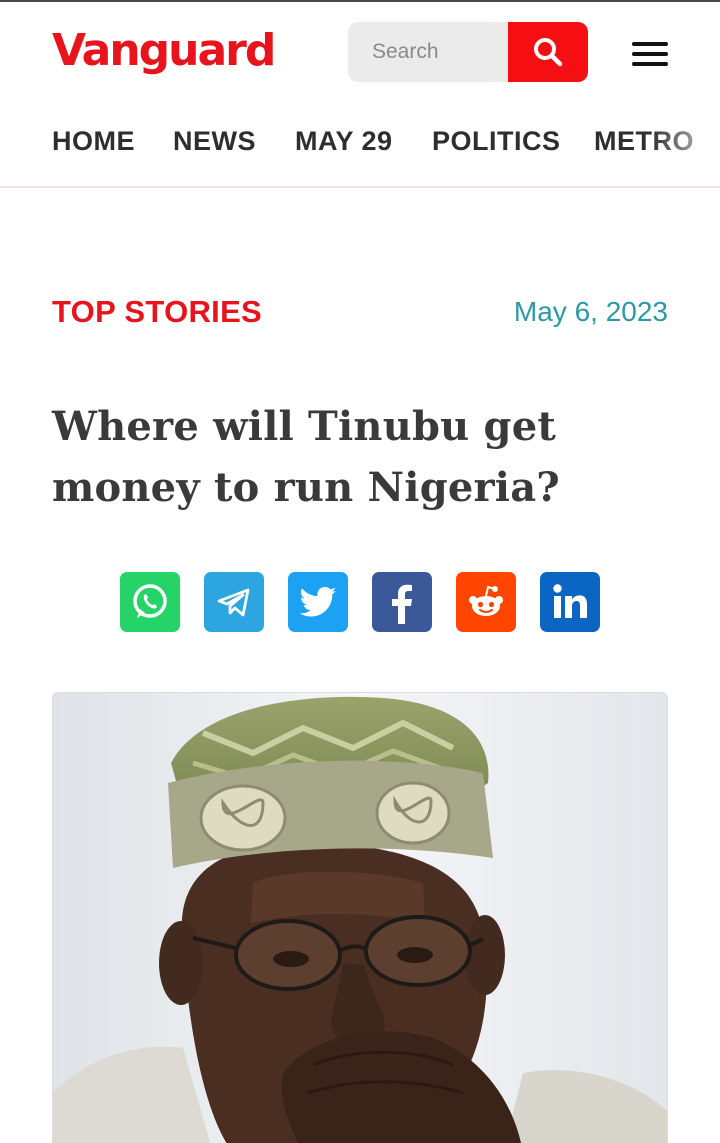  I want to click on search-box, so click(468, 52).